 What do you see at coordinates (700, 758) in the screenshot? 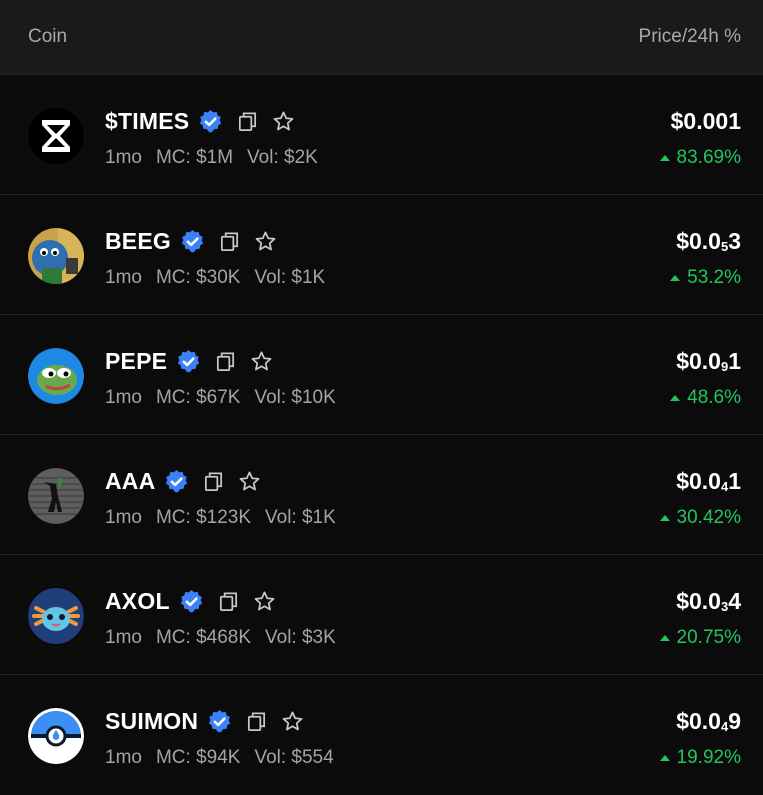
I see `price-change: 19.92%` at bounding box center [700, 758].